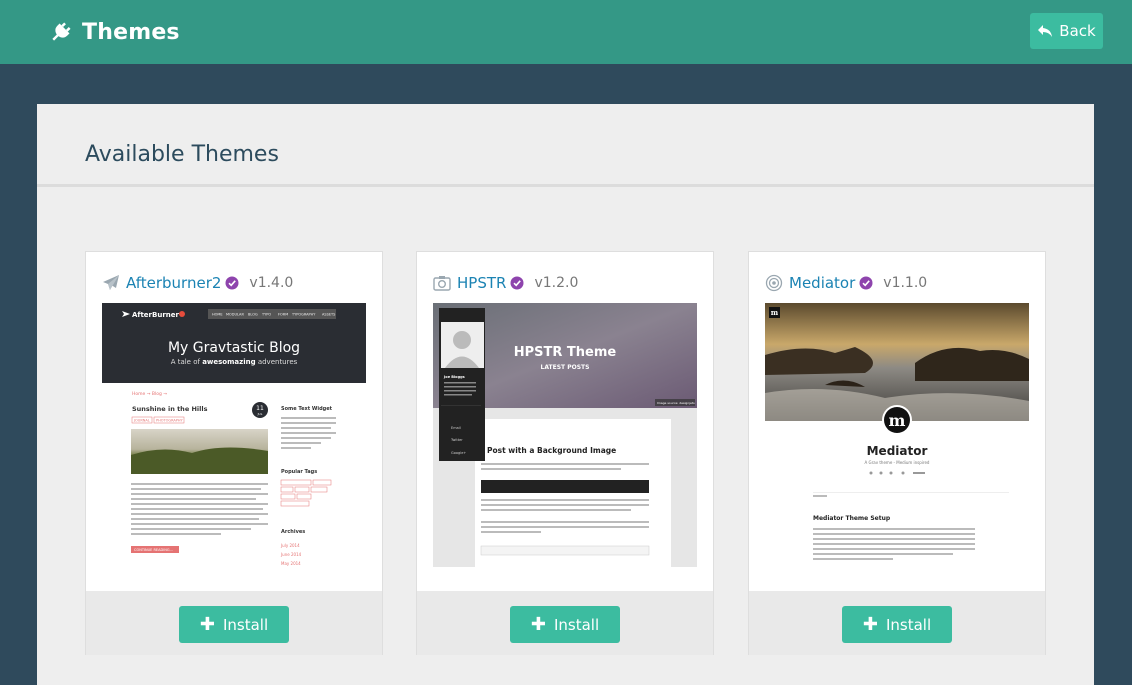 This screenshot has height=685, width=1132. What do you see at coordinates (303, 315) in the screenshot?
I see `svg-text: TYPOGRAPHY` at bounding box center [303, 315].